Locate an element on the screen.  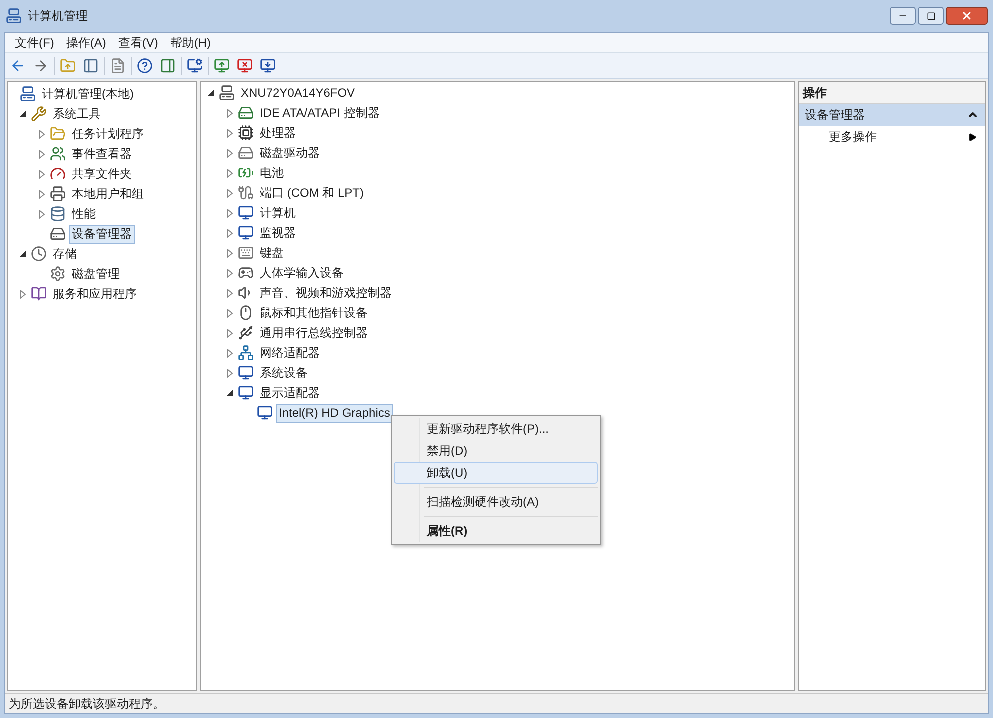
context-menu-item: 属性(R) is located at coordinates (496, 531).